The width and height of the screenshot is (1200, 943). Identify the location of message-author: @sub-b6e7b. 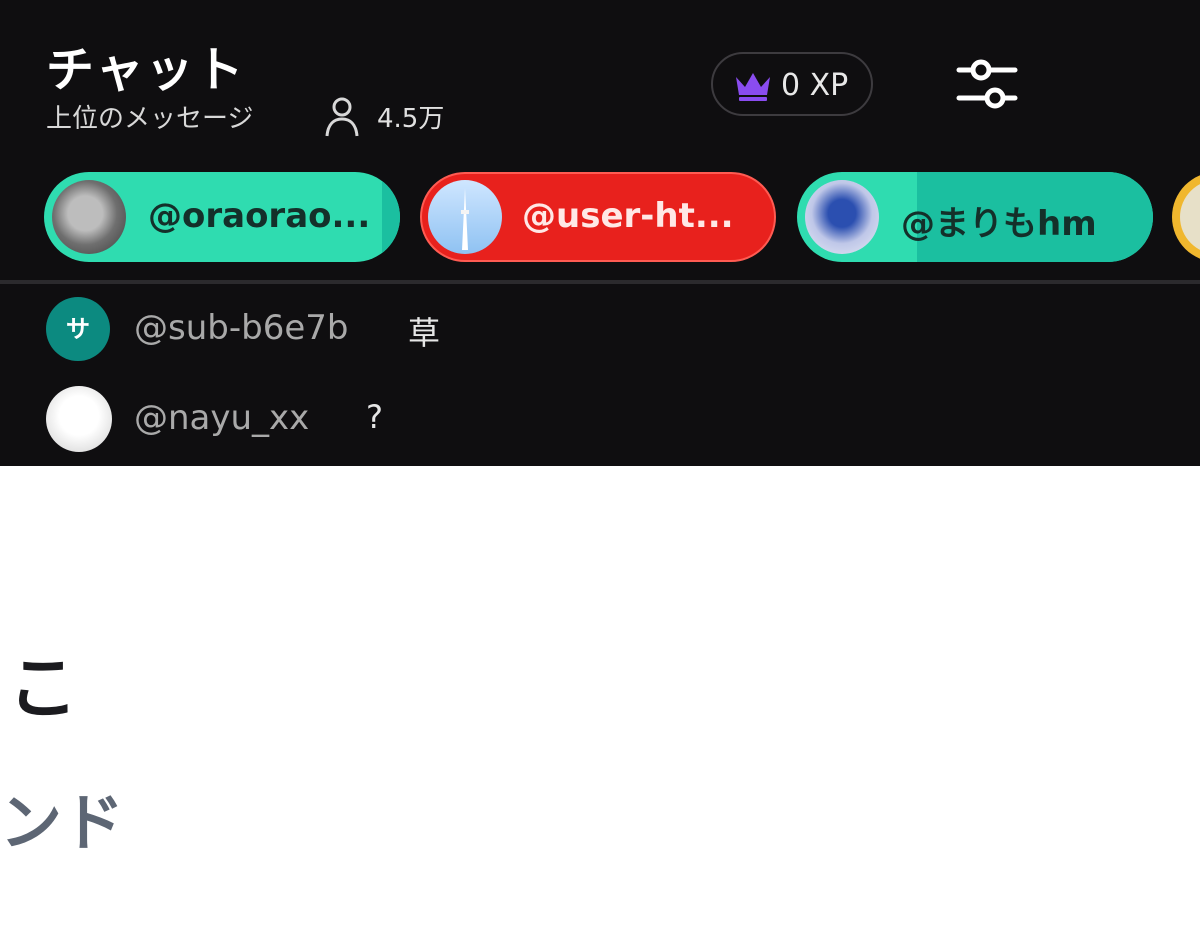
(241, 328).